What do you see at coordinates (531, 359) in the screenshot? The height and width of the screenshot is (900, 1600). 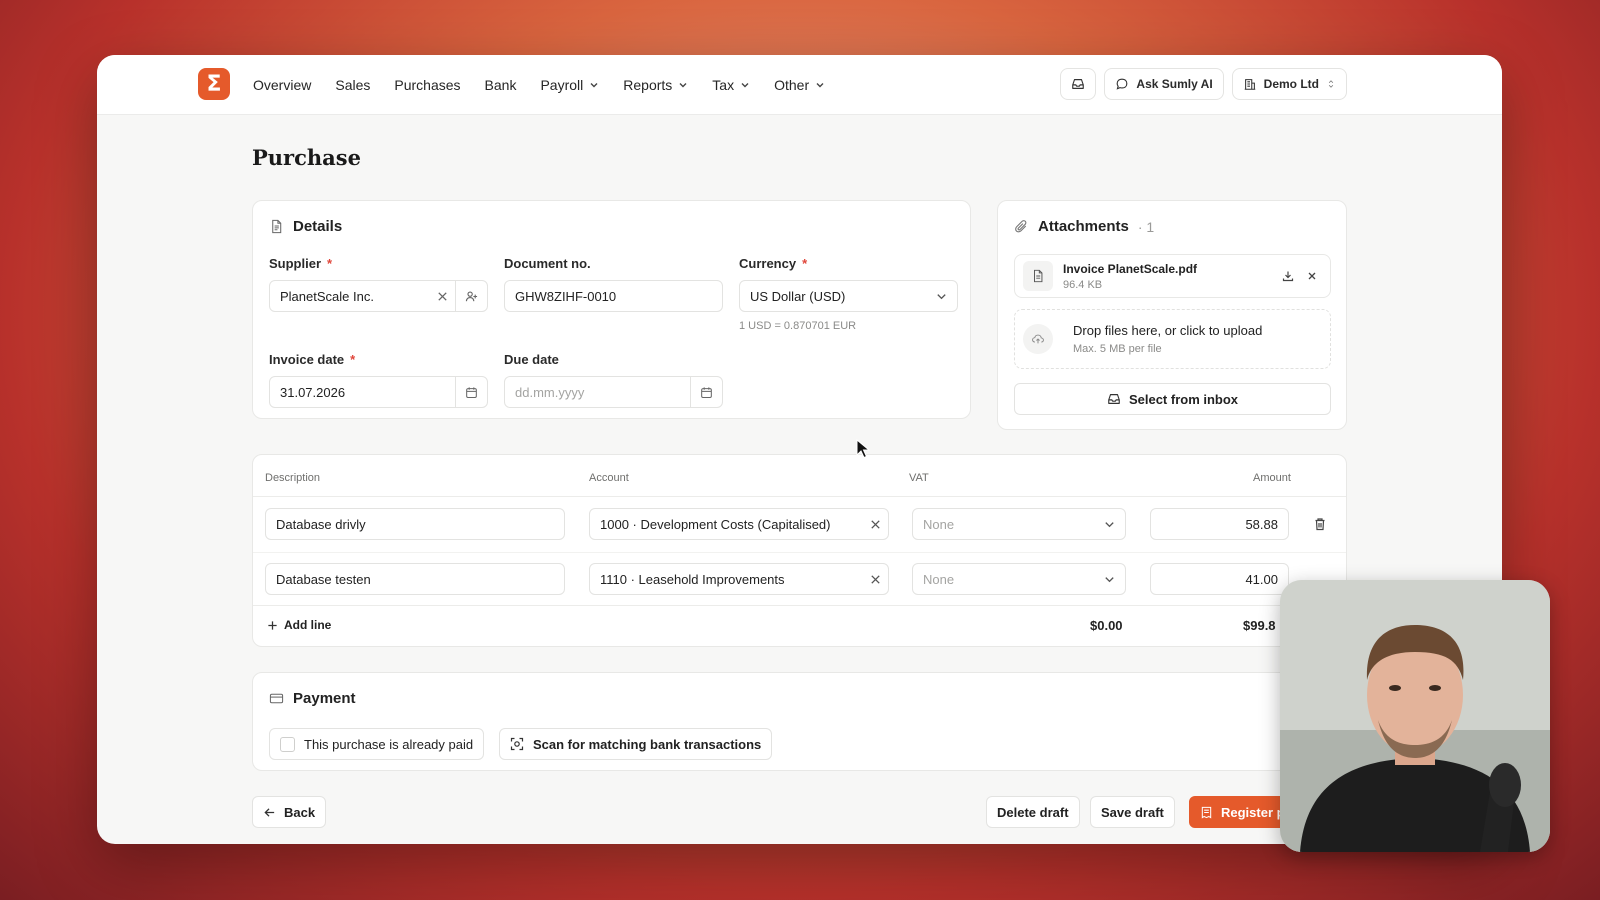 I see `due-date-label: Due date` at bounding box center [531, 359].